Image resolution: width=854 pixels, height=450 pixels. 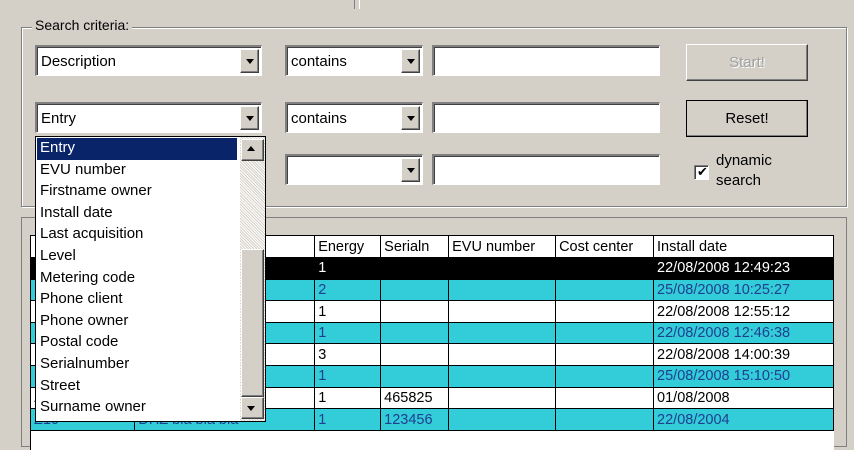 What do you see at coordinates (137, 149) in the screenshot?
I see `dropdown-item: Entry` at bounding box center [137, 149].